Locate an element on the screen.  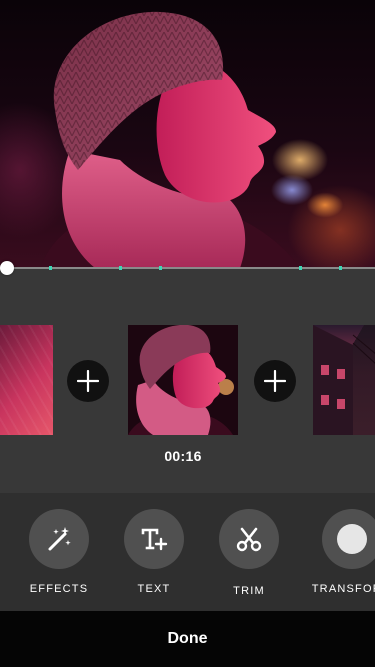
clip-thumbnail-previous is located at coordinates (26, 380).